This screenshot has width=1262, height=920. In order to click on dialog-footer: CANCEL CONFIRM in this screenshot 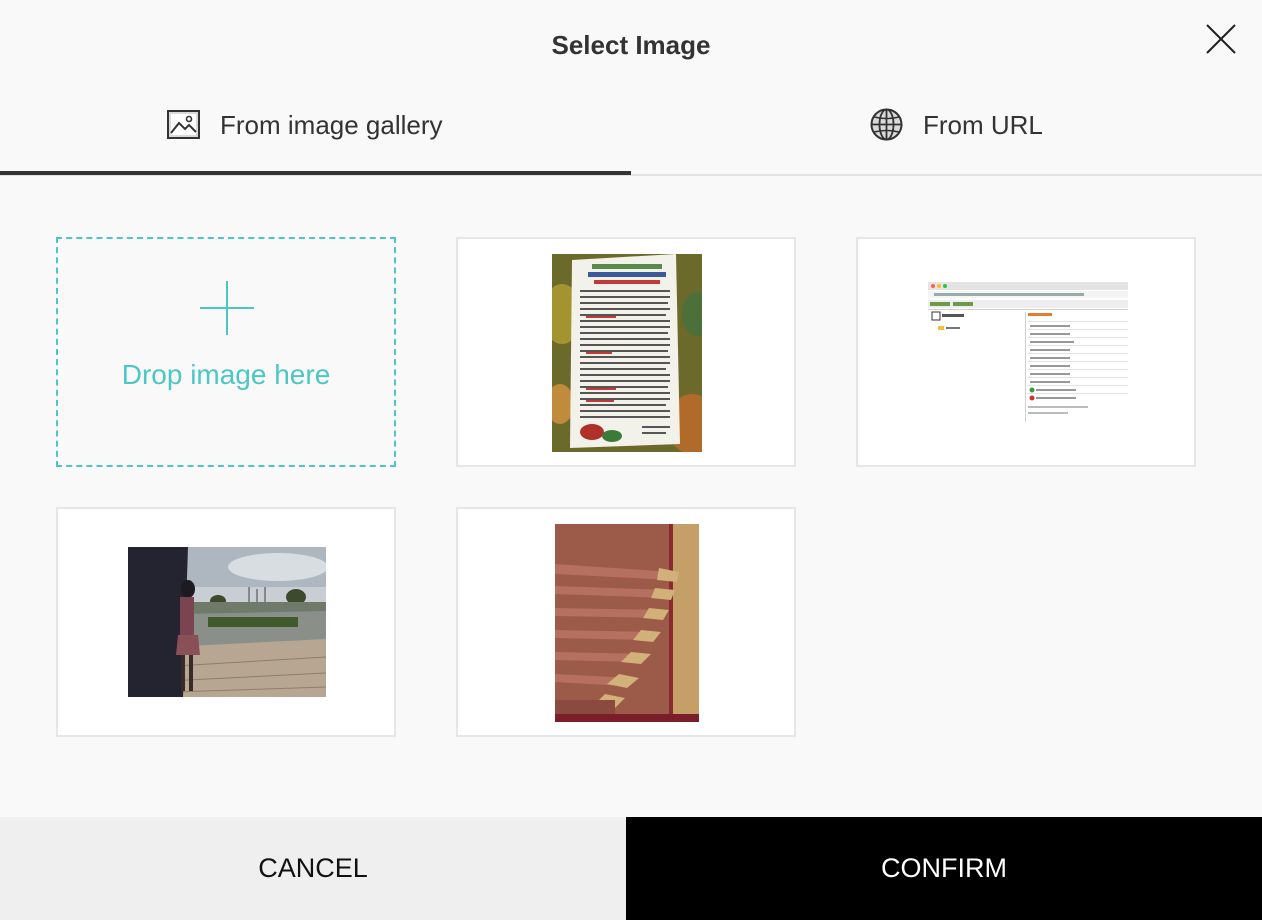, I will do `click(631, 868)`.